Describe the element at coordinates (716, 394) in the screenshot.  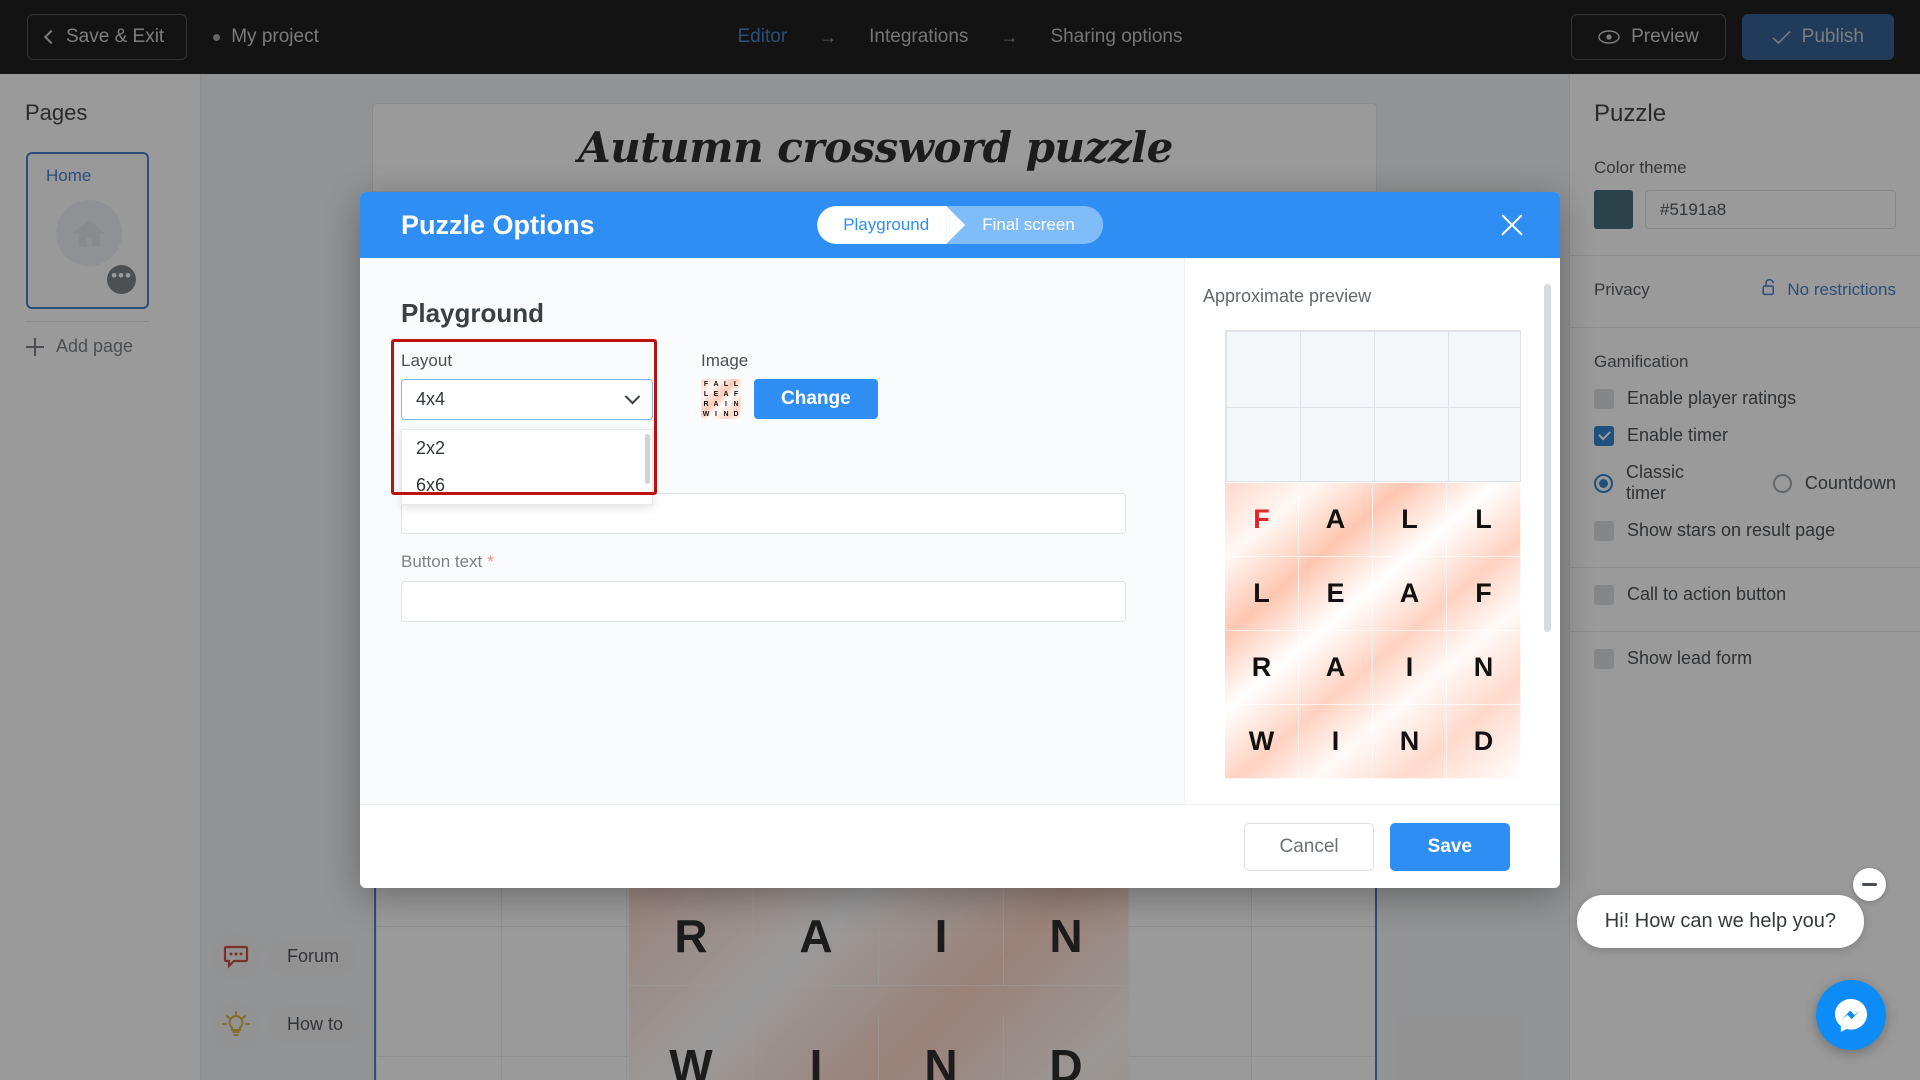
I see `thumbnail-cell: E` at that location.